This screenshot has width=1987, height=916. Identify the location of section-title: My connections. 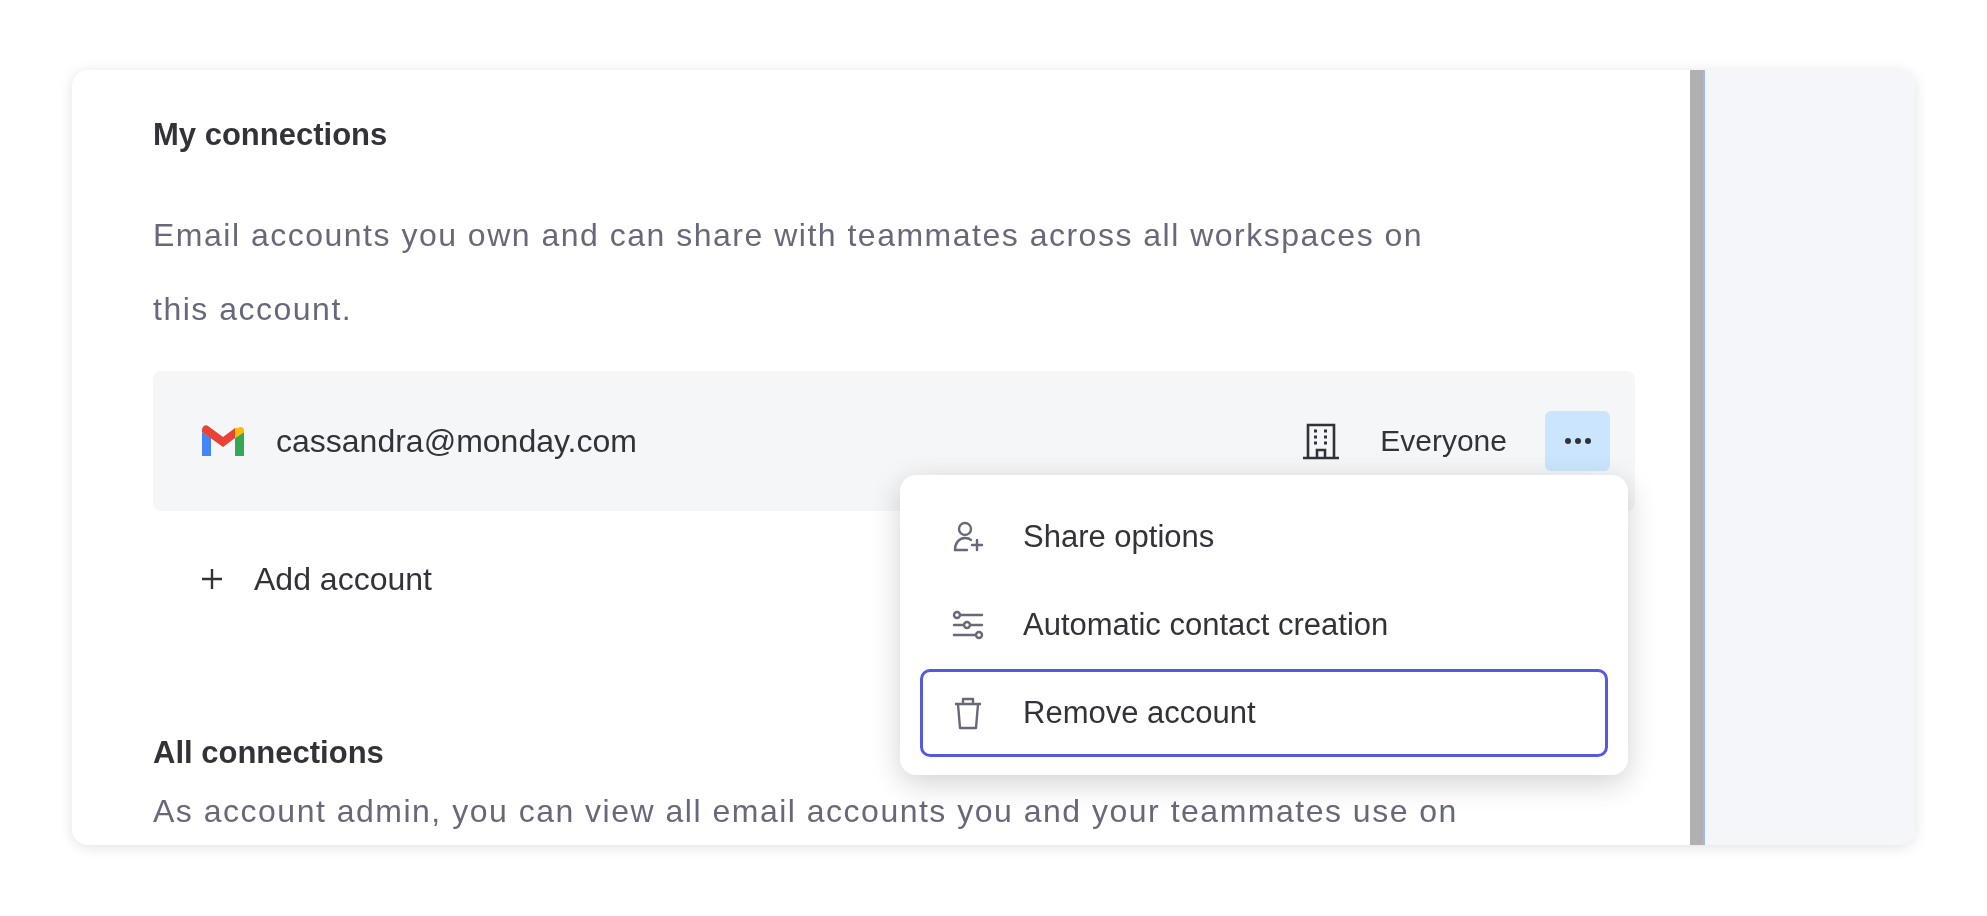
(271, 135).